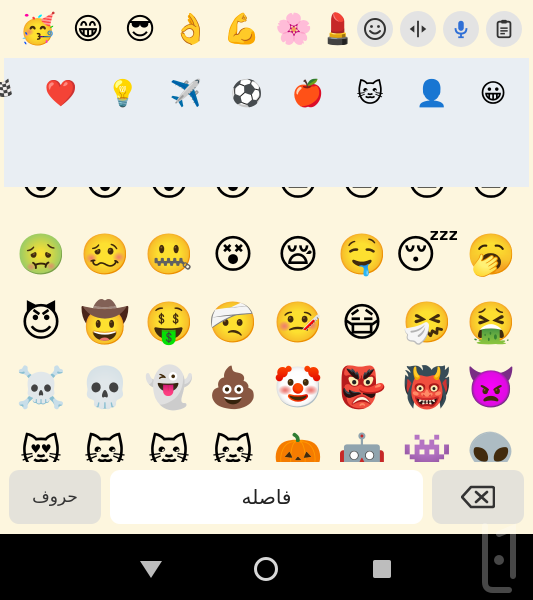 The image size is (533, 600). Describe the element at coordinates (123, 94) in the screenshot. I see `category-objects: 💡` at that location.